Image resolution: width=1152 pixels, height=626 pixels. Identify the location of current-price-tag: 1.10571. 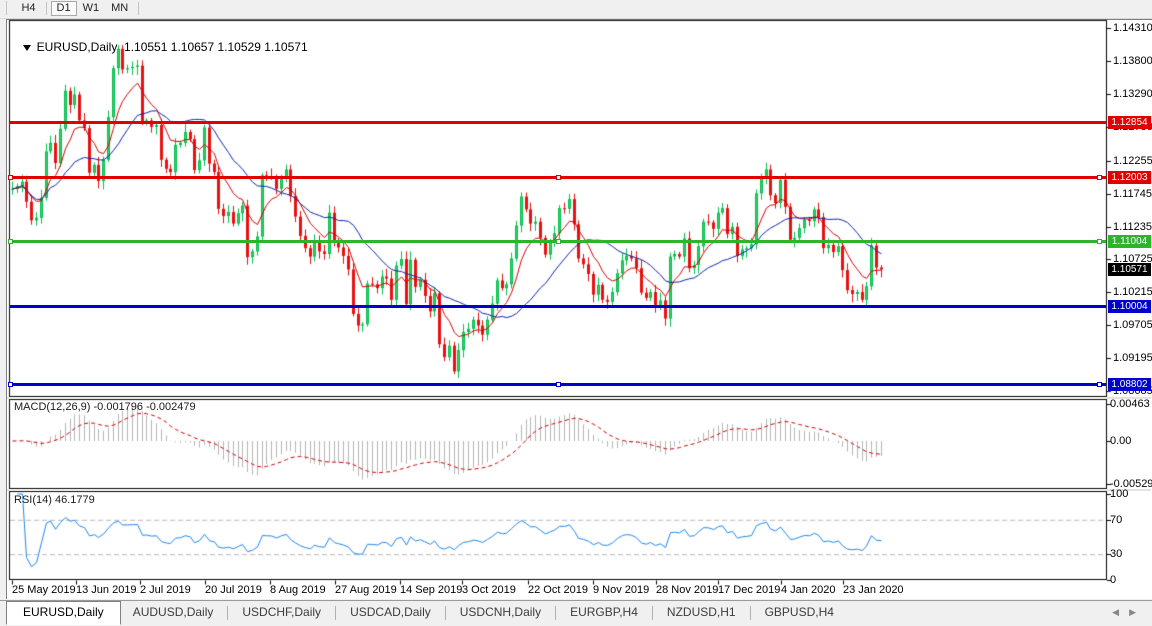
(1129, 269).